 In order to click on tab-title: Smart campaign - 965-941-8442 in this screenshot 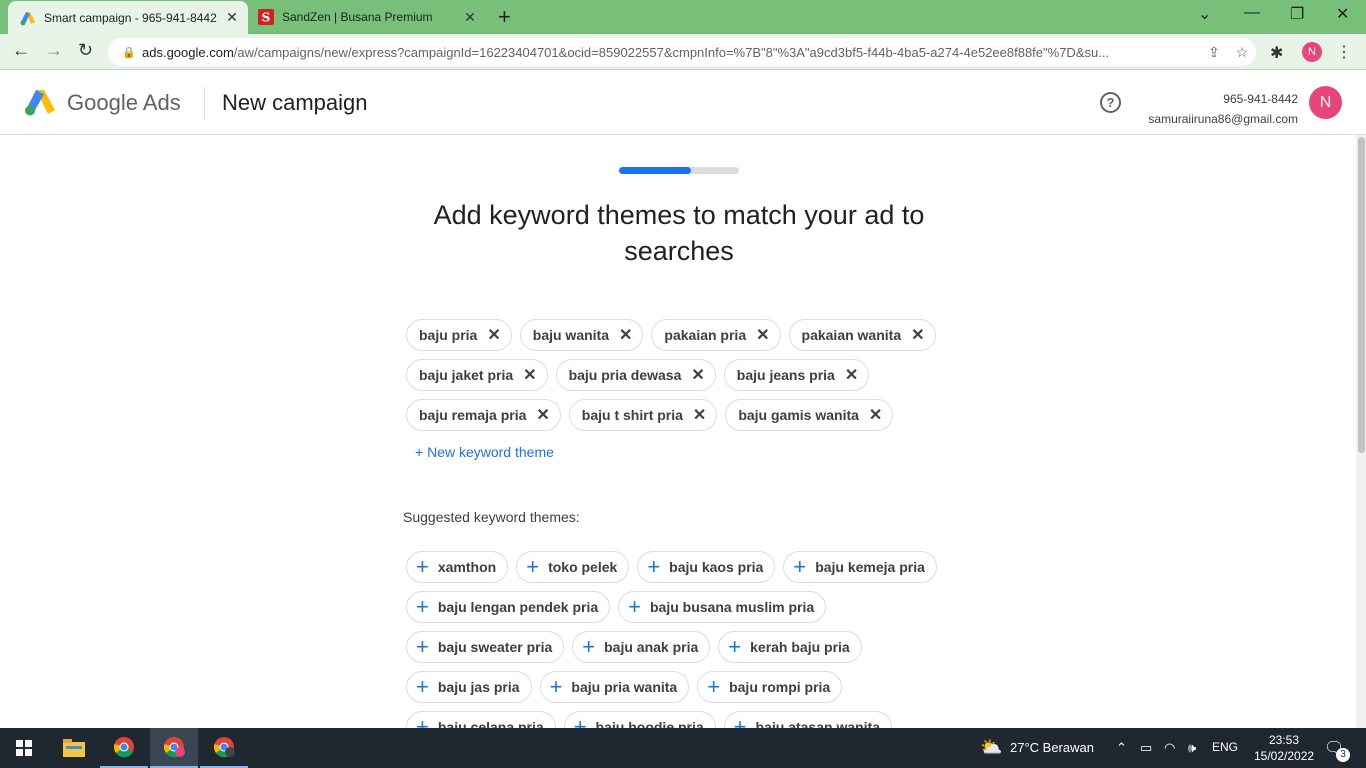, I will do `click(130, 17)`.